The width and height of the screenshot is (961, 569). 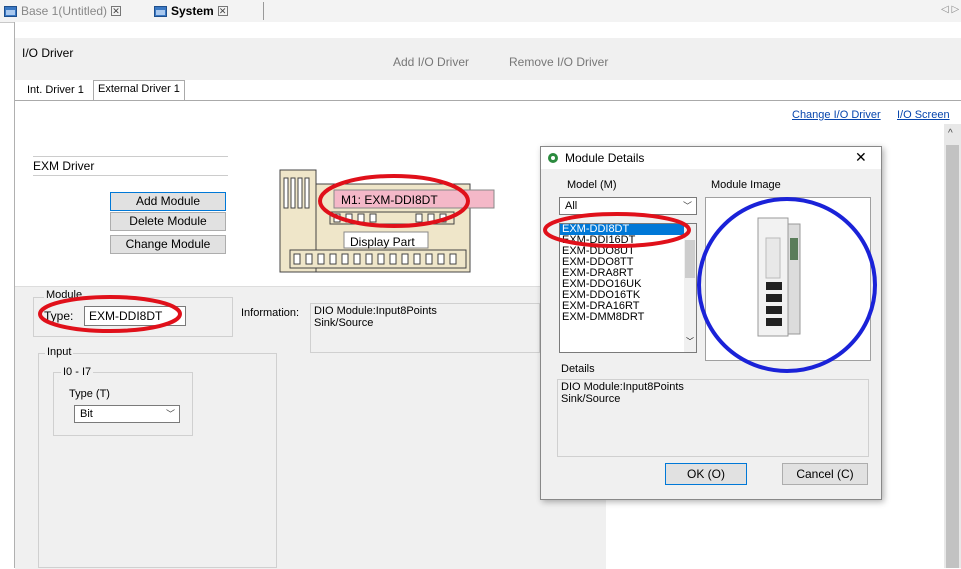 I want to click on blue-highlight-circle, so click(x=787, y=285).